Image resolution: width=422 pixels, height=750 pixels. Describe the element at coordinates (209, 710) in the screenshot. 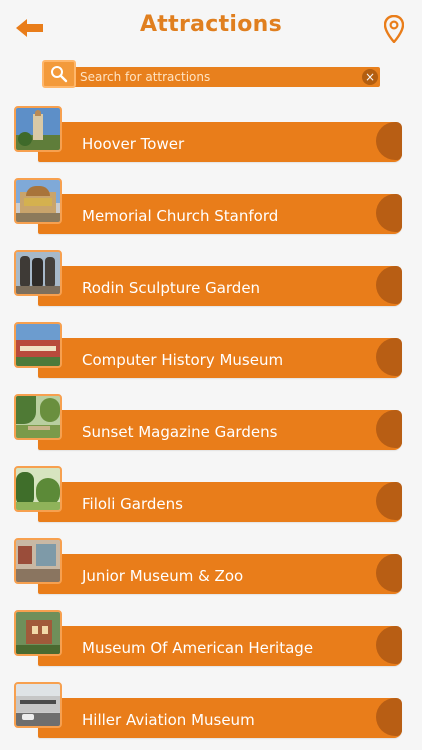

I see `list-item: Hiller Aviation Museum` at that location.